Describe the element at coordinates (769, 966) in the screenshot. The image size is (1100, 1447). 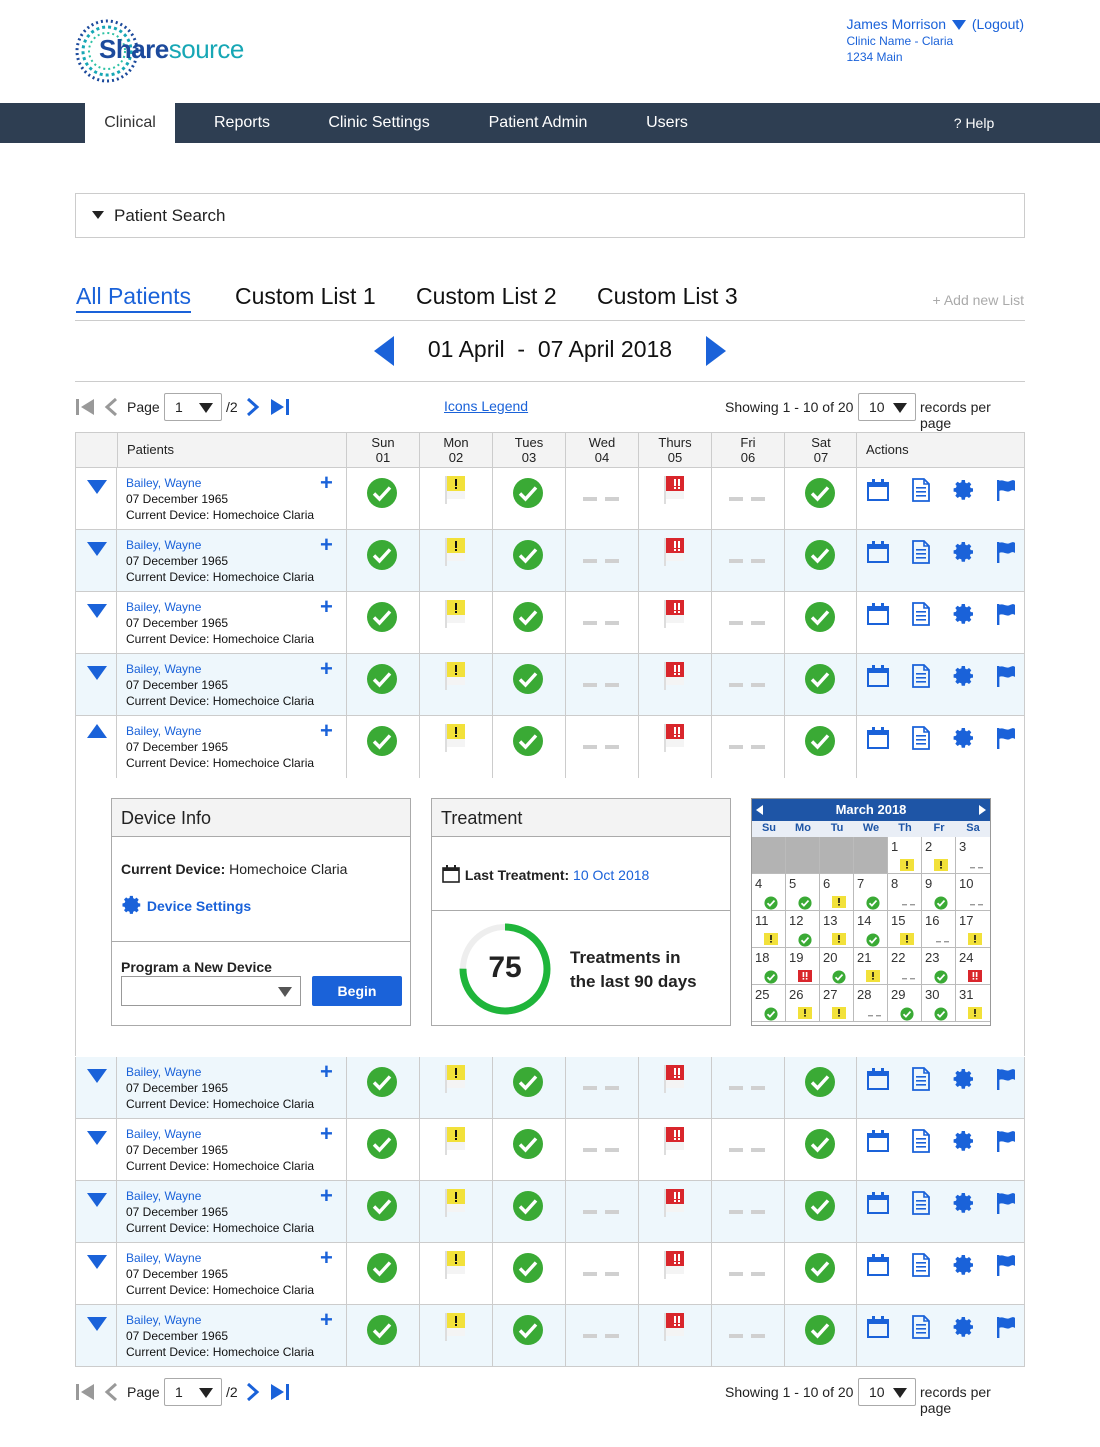
I see `calendar-day-cell: 18` at that location.